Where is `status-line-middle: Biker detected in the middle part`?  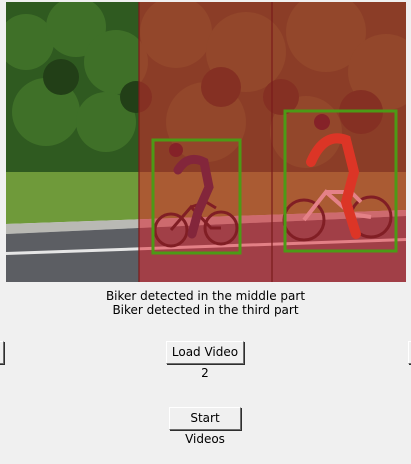
status-line-middle: Biker detected in the middle part is located at coordinates (205, 296).